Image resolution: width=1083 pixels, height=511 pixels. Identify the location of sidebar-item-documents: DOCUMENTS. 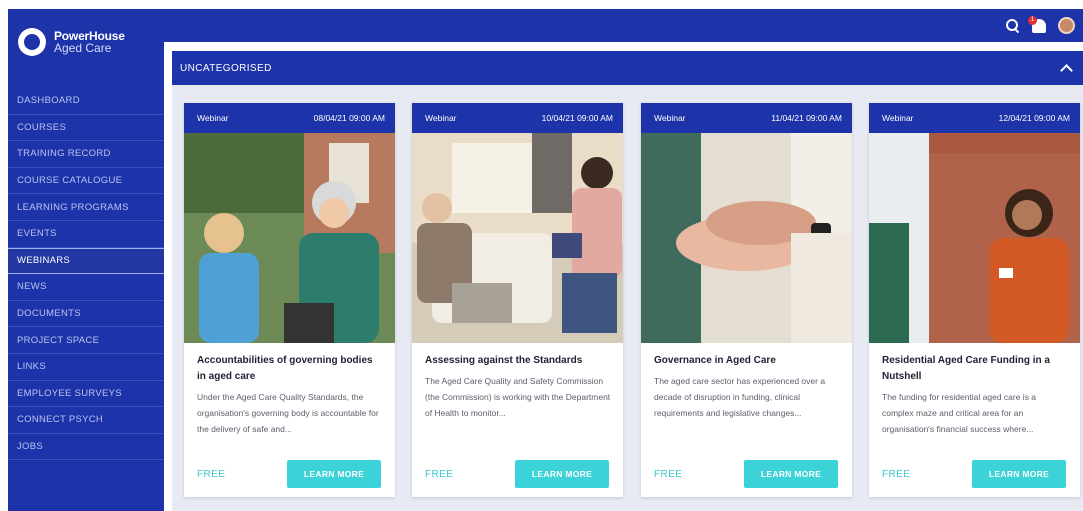
(86, 314).